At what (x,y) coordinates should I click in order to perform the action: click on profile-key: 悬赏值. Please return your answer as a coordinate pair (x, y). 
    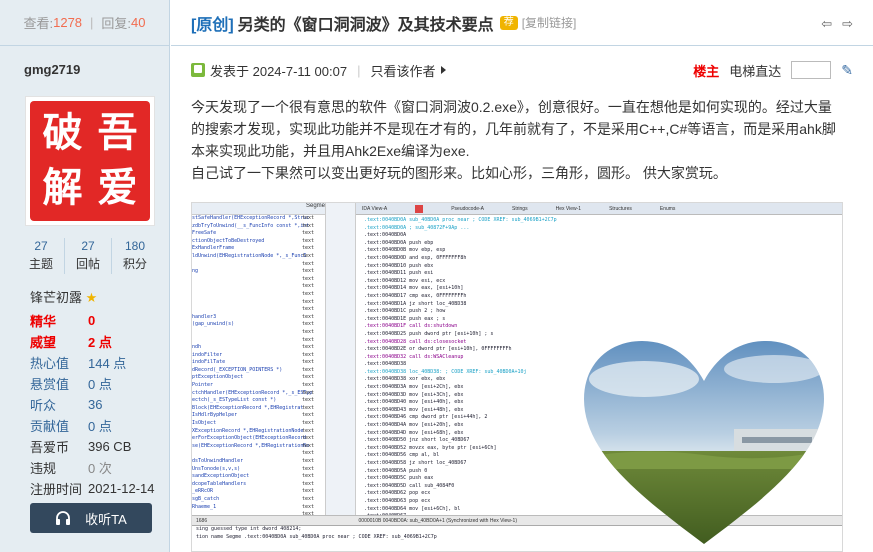
    Looking at the image, I should click on (59, 383).